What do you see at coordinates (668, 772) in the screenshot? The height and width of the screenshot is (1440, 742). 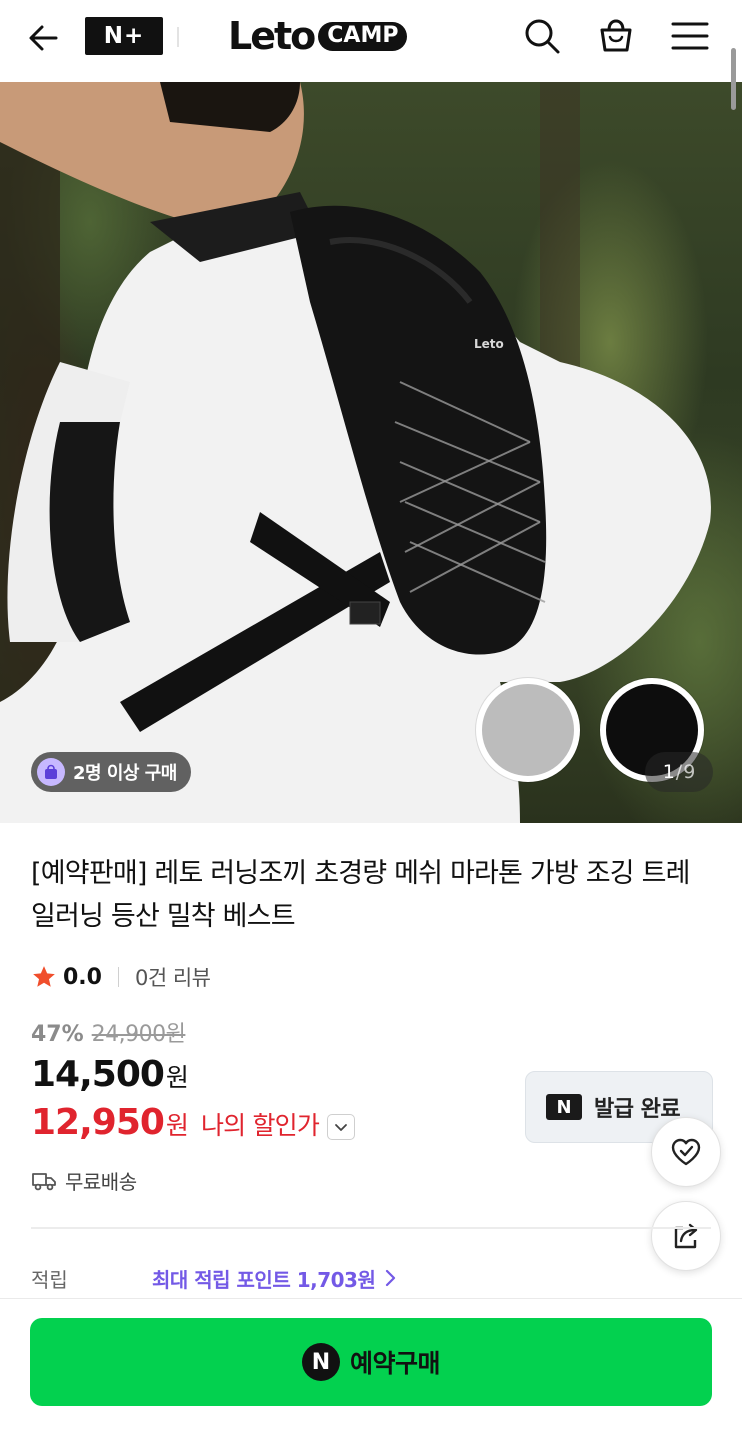 I see `page-current: 1` at bounding box center [668, 772].